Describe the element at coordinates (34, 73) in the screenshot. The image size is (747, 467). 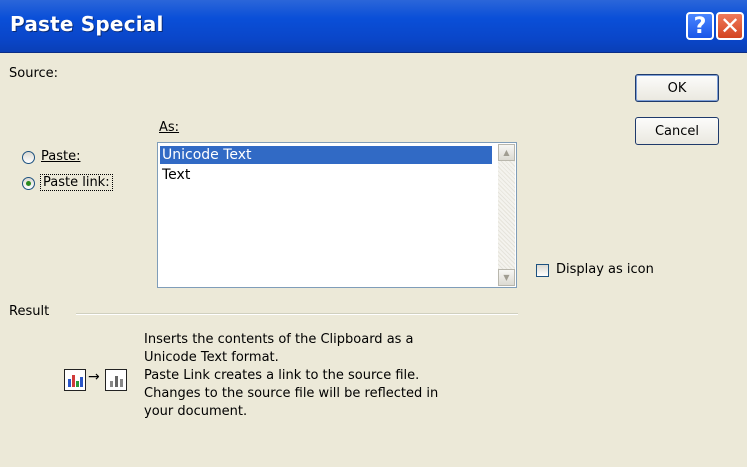
I see `source-label: Source:` at that location.